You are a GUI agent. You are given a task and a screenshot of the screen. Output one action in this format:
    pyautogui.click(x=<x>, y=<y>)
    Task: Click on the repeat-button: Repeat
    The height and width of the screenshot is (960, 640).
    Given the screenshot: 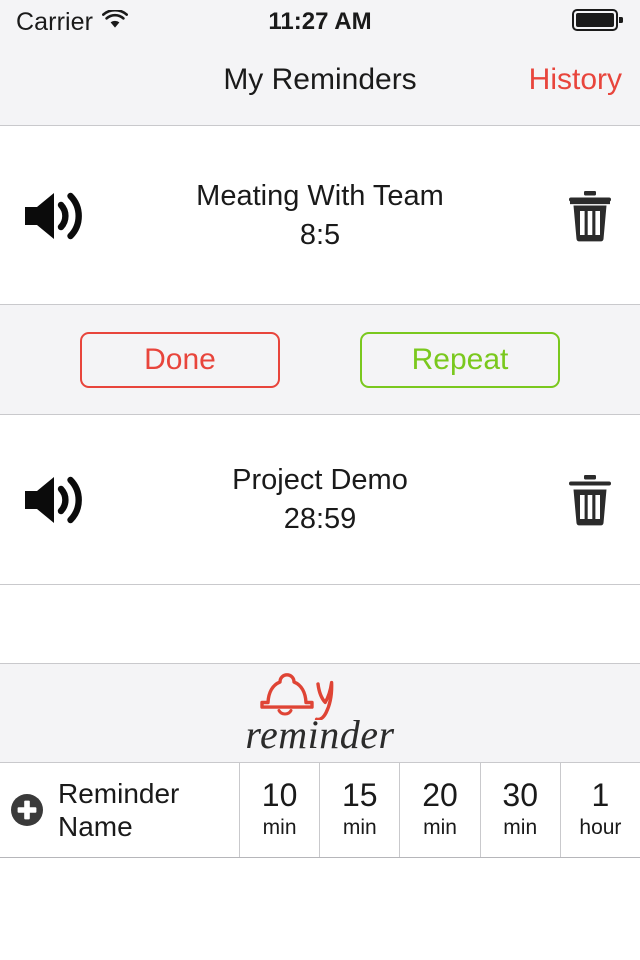 What is the action you would take?
    pyautogui.click(x=460, y=360)
    